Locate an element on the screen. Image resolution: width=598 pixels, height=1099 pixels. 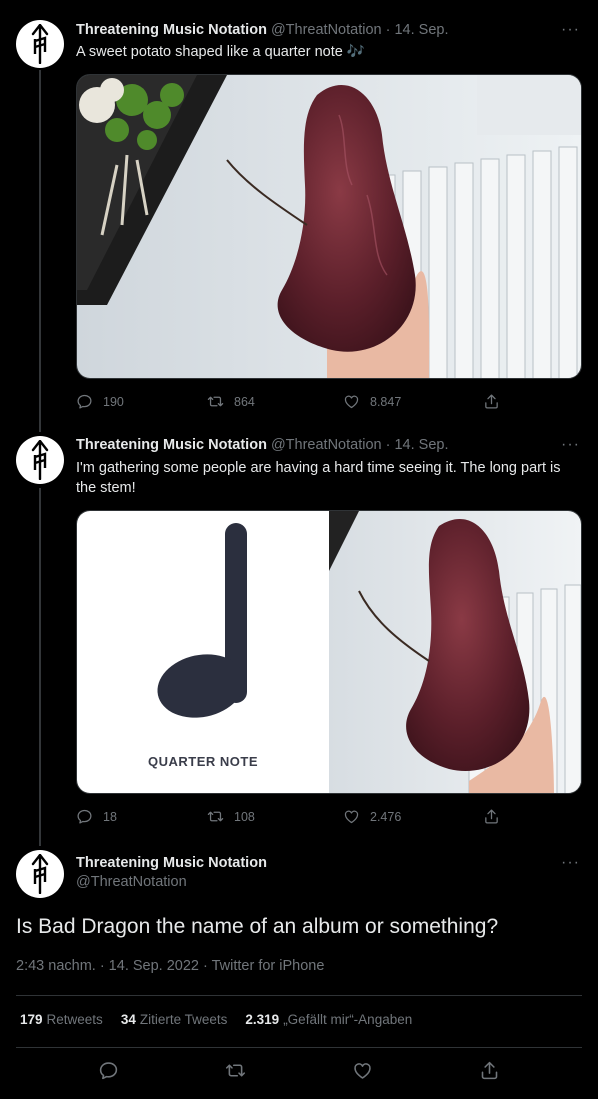
quotes-label: Zitierte Tweets is located at coordinates (183, 1019).